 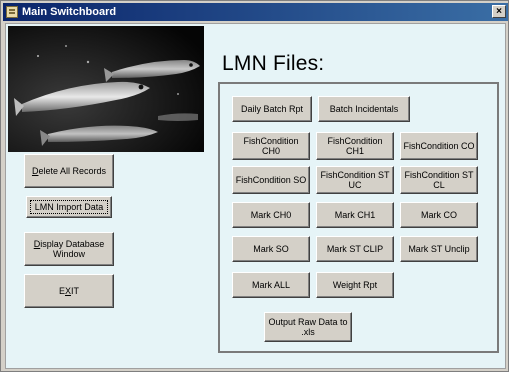 I want to click on button-label: Mark ST Unclip, so click(x=439, y=249).